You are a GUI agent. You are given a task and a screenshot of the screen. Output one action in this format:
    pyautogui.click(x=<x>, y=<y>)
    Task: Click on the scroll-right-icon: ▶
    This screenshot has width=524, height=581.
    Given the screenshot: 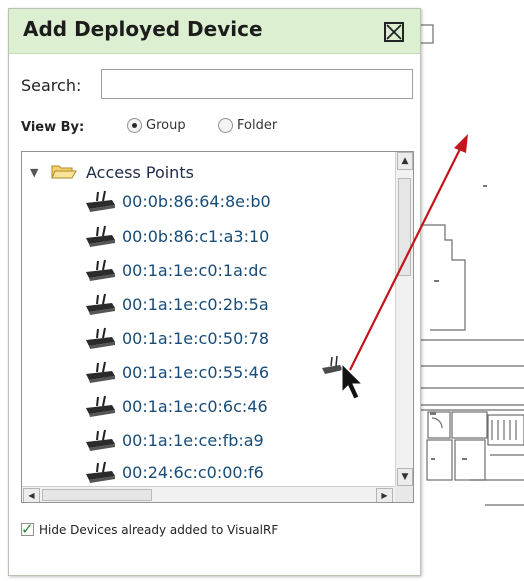 What is the action you would take?
    pyautogui.click(x=384, y=495)
    